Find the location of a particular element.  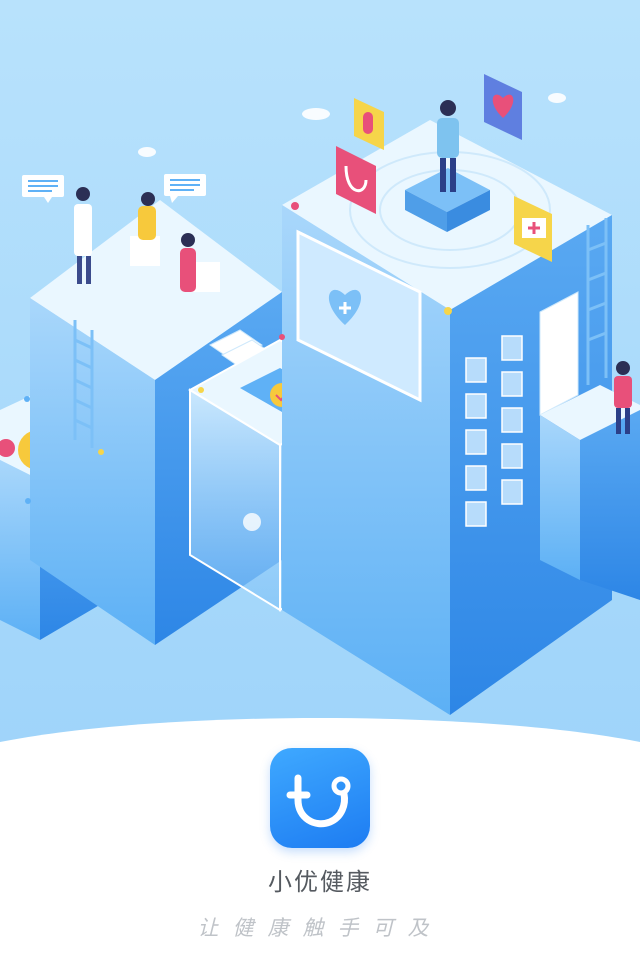

app-logo is located at coordinates (320, 798).